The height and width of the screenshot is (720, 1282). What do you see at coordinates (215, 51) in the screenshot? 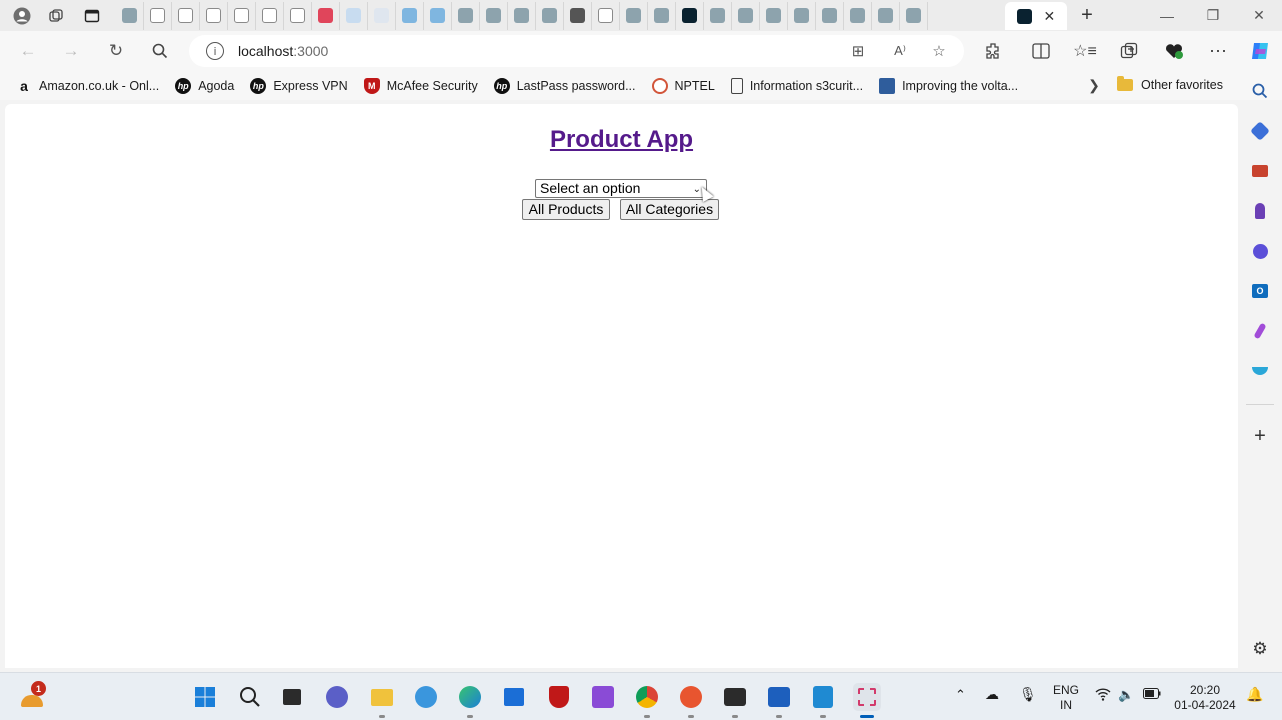
I see `site-info-icon: i` at bounding box center [215, 51].